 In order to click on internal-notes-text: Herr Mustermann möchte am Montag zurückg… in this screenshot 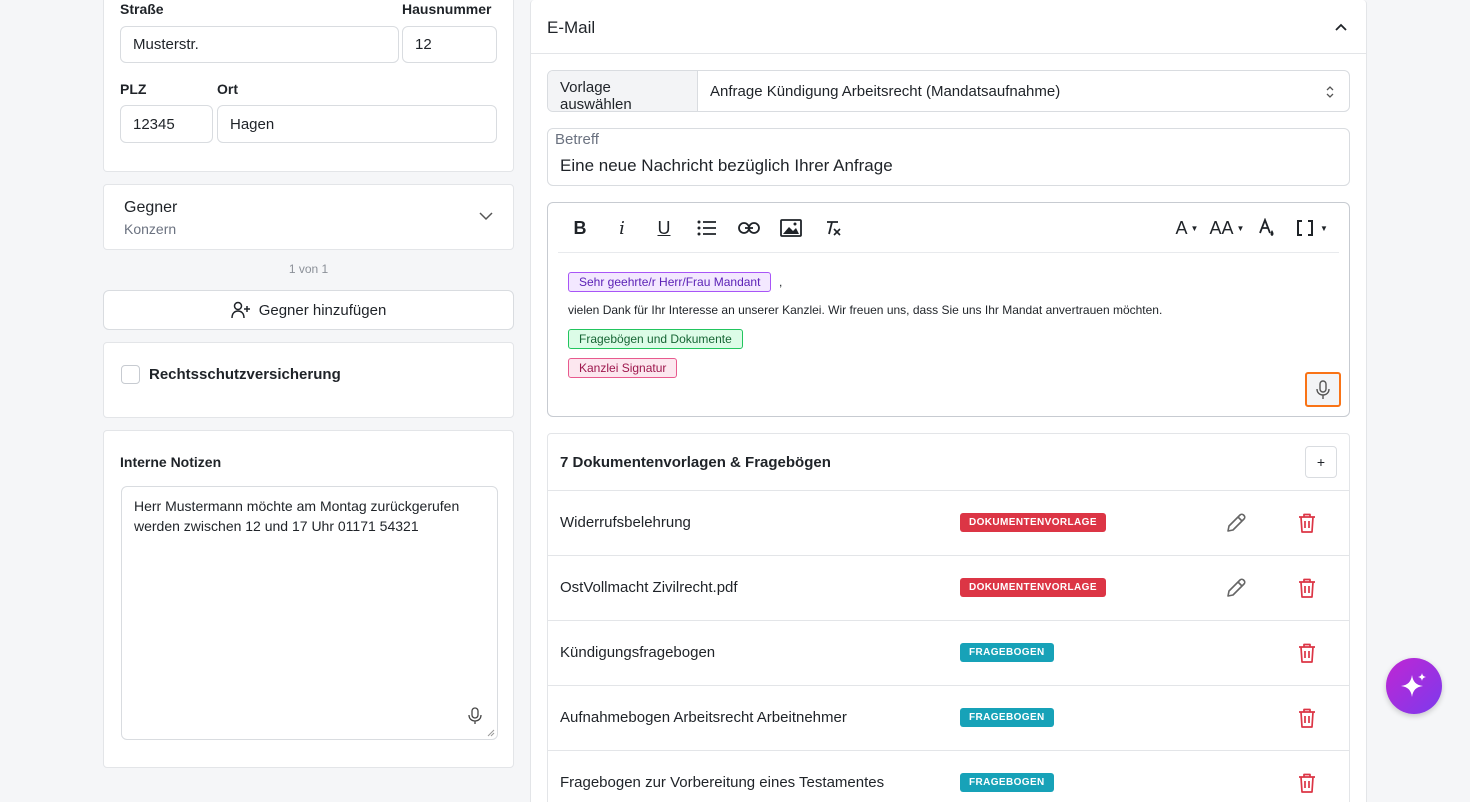, I will do `click(297, 516)`.